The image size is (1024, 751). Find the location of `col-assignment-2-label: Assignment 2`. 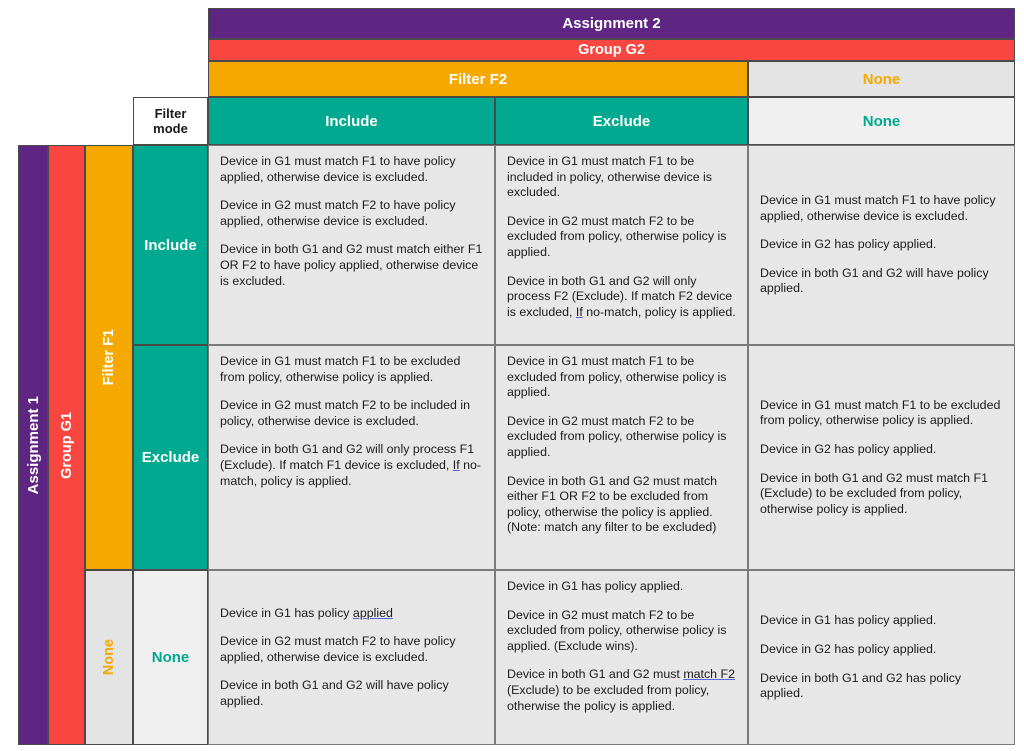

col-assignment-2-label: Assignment 2 is located at coordinates (611, 23).